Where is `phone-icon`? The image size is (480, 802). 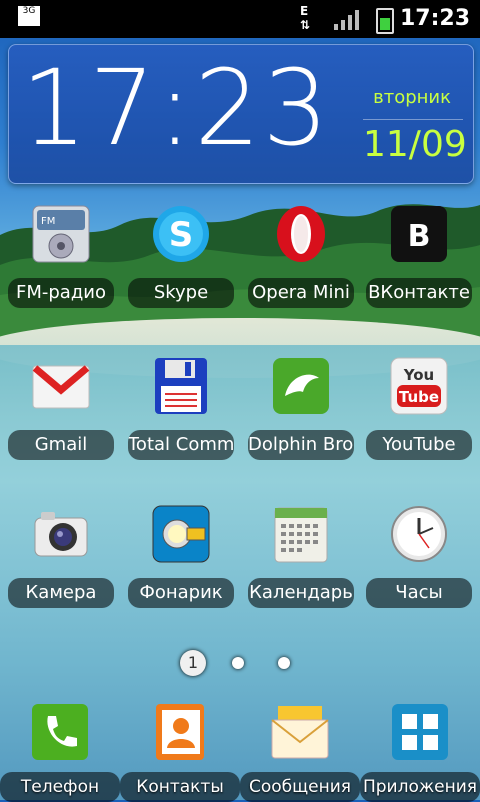
phone-icon is located at coordinates (60, 732).